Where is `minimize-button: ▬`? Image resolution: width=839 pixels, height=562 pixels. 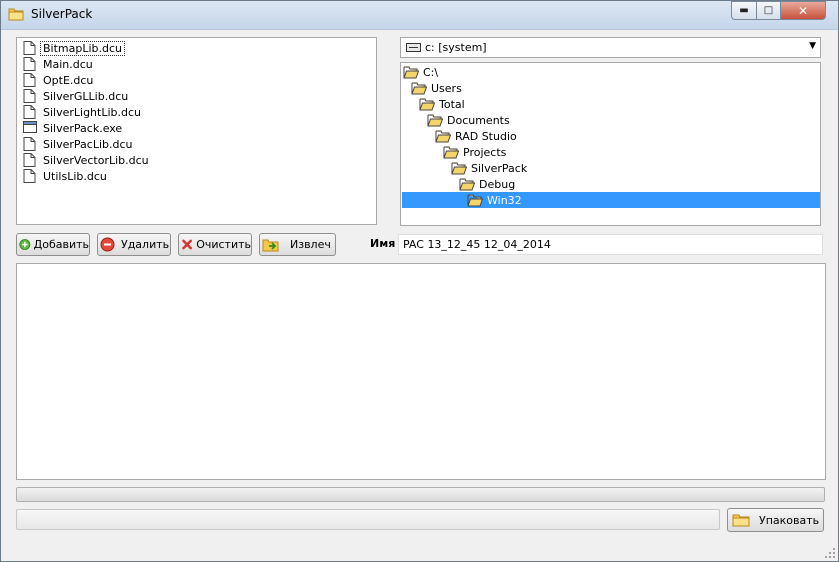
minimize-button: ▬ is located at coordinates (744, 10).